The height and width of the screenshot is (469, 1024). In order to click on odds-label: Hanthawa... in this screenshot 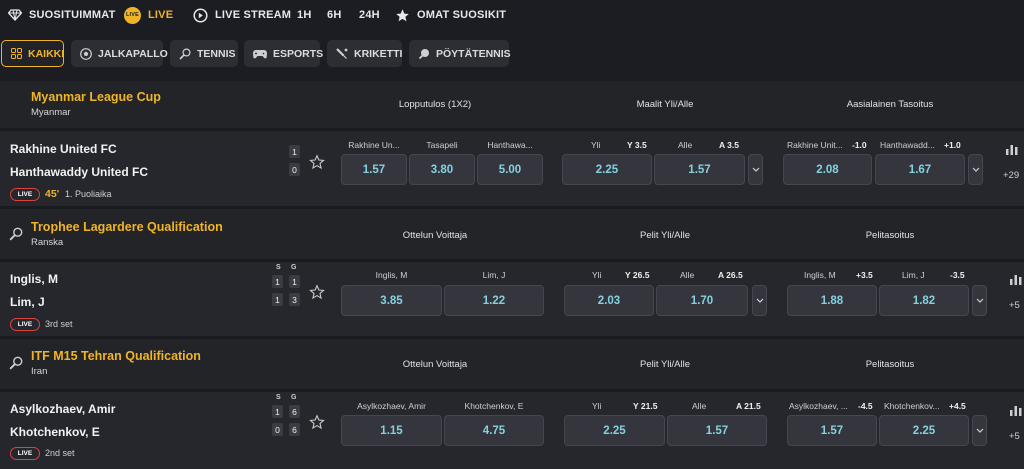, I will do `click(510, 145)`.